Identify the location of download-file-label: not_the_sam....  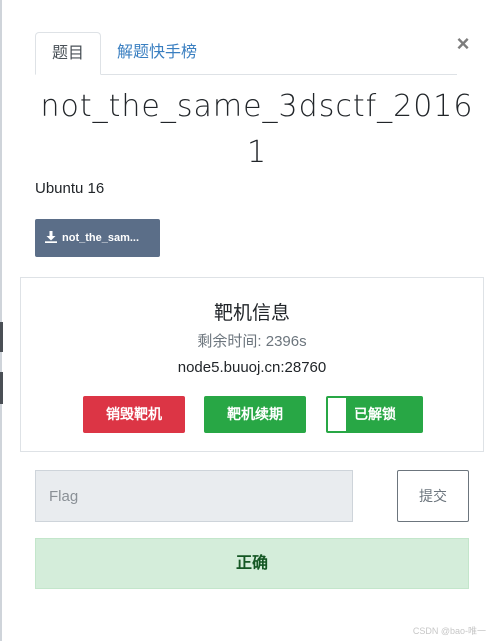
(101, 238).